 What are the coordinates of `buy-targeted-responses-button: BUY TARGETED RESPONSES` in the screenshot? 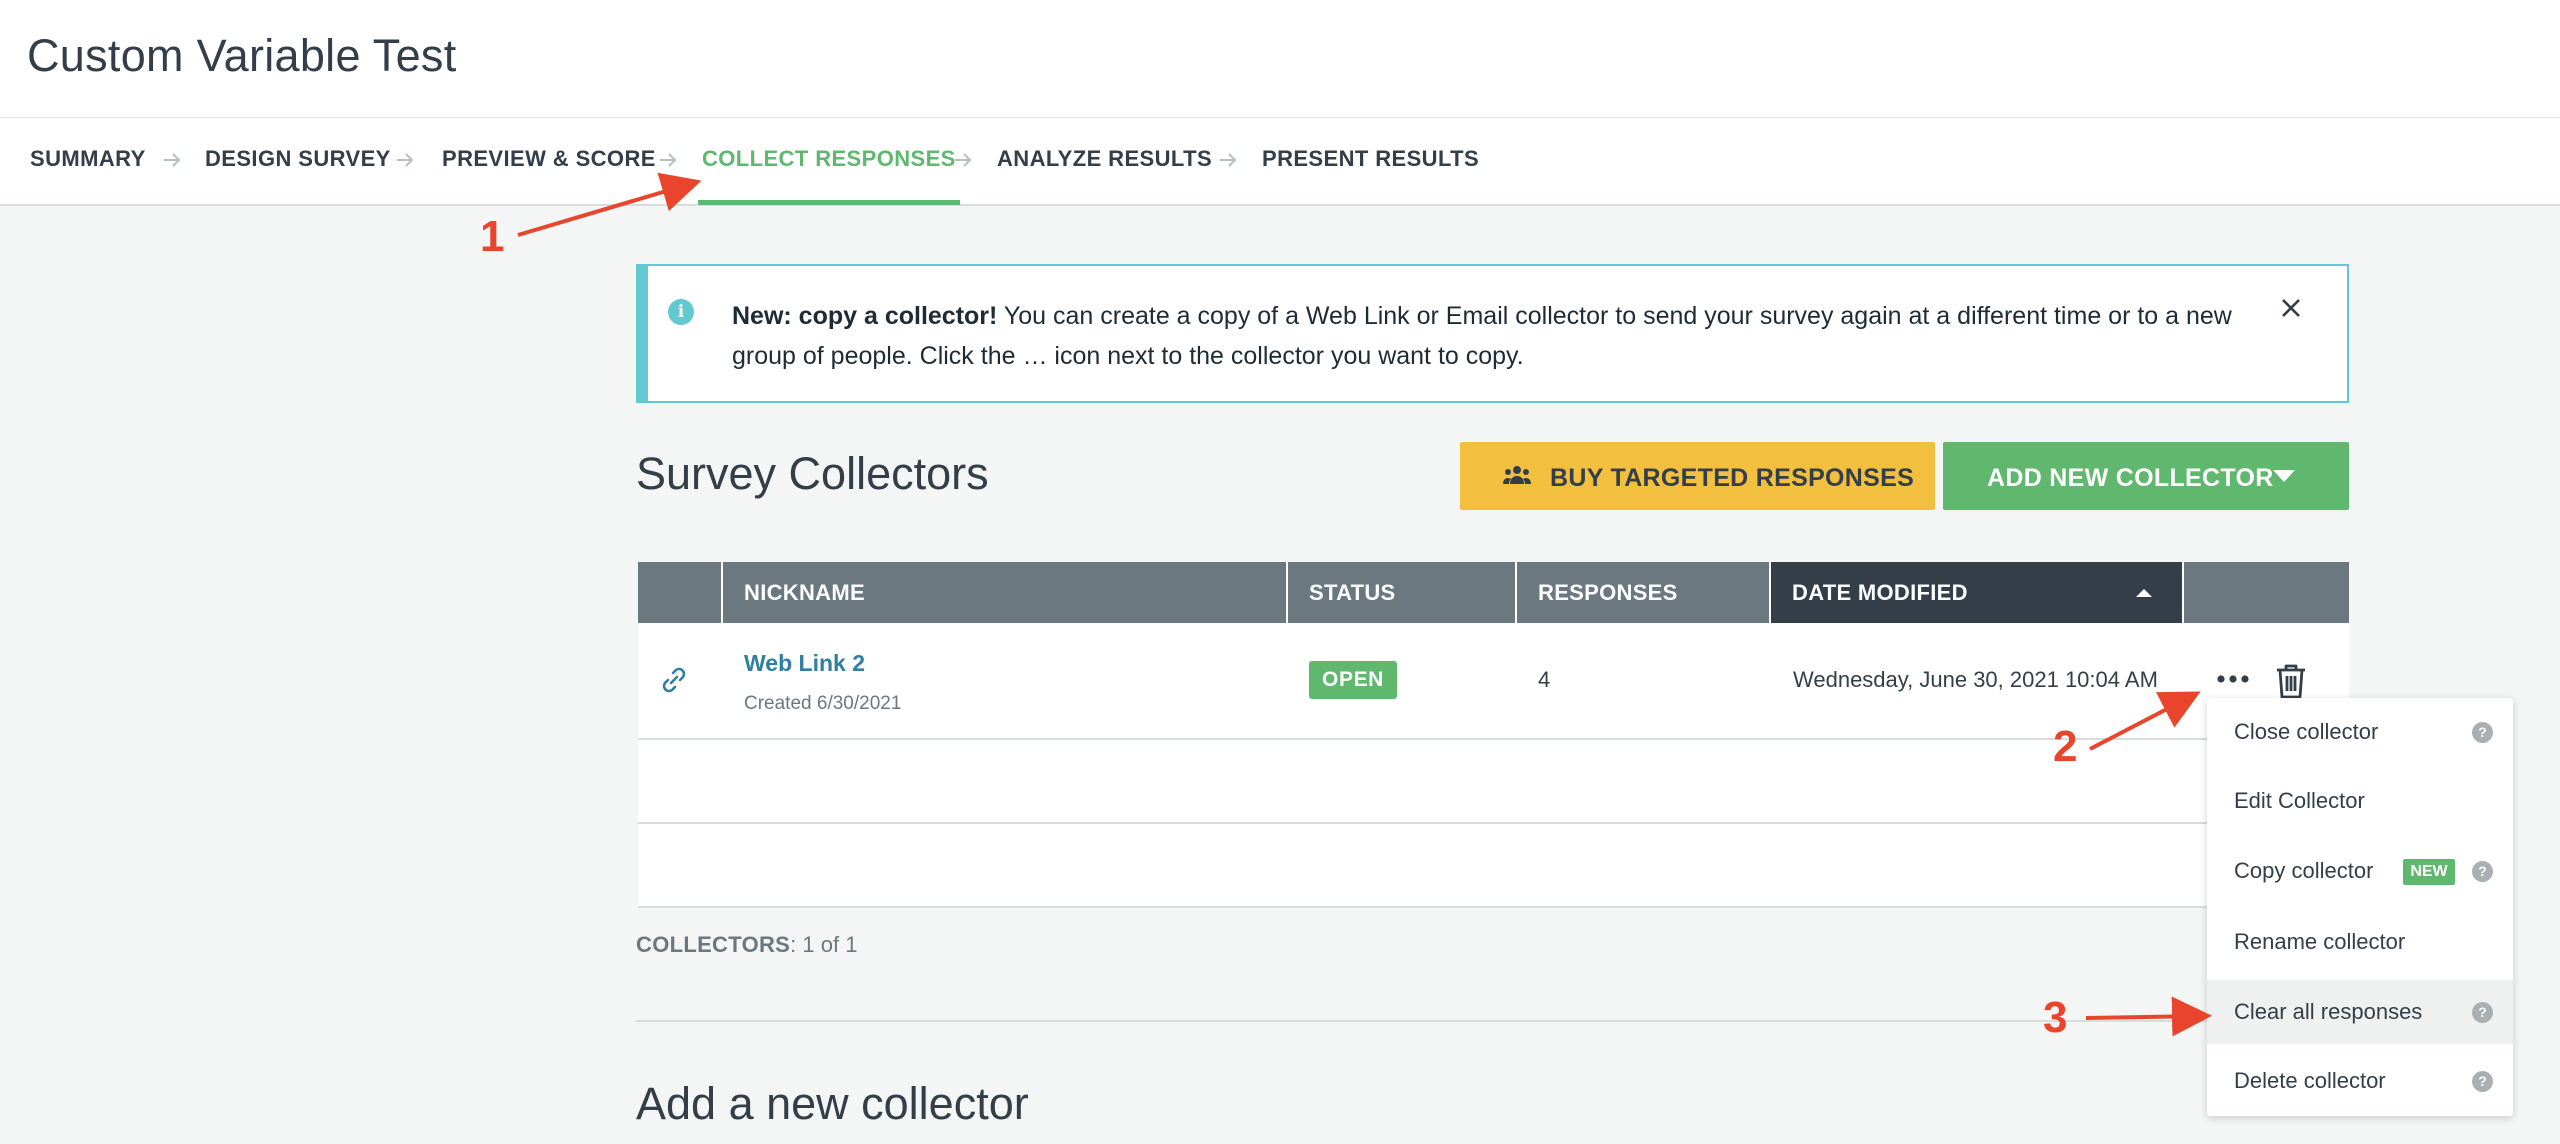 It's located at (1697, 476).